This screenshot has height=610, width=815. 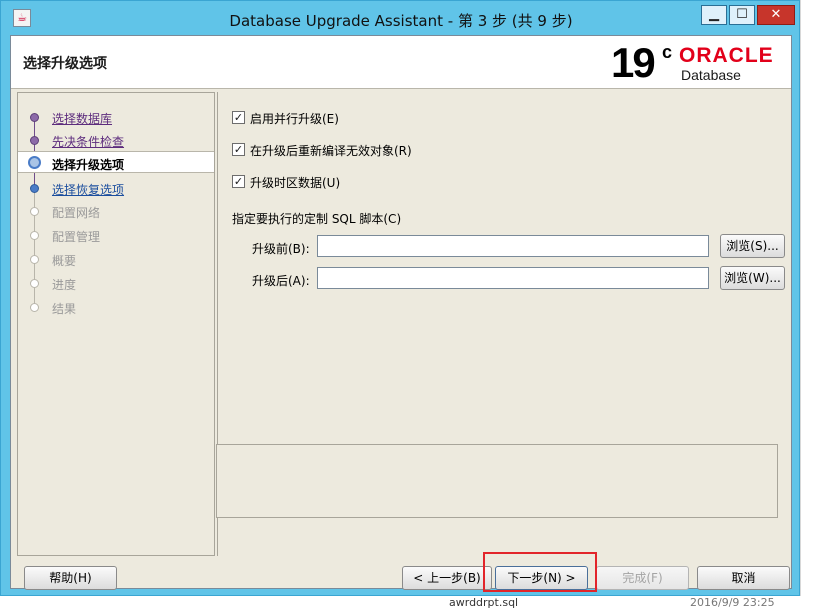 What do you see at coordinates (82, 119) in the screenshot?
I see `nav-step-label: 选择数据库` at bounding box center [82, 119].